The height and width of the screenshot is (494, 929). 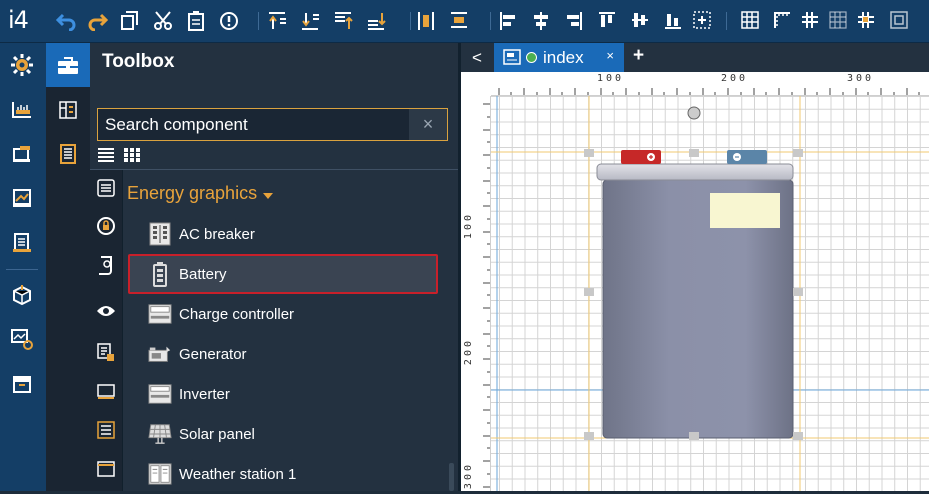 I want to click on snap-icon, so click(x=838, y=20).